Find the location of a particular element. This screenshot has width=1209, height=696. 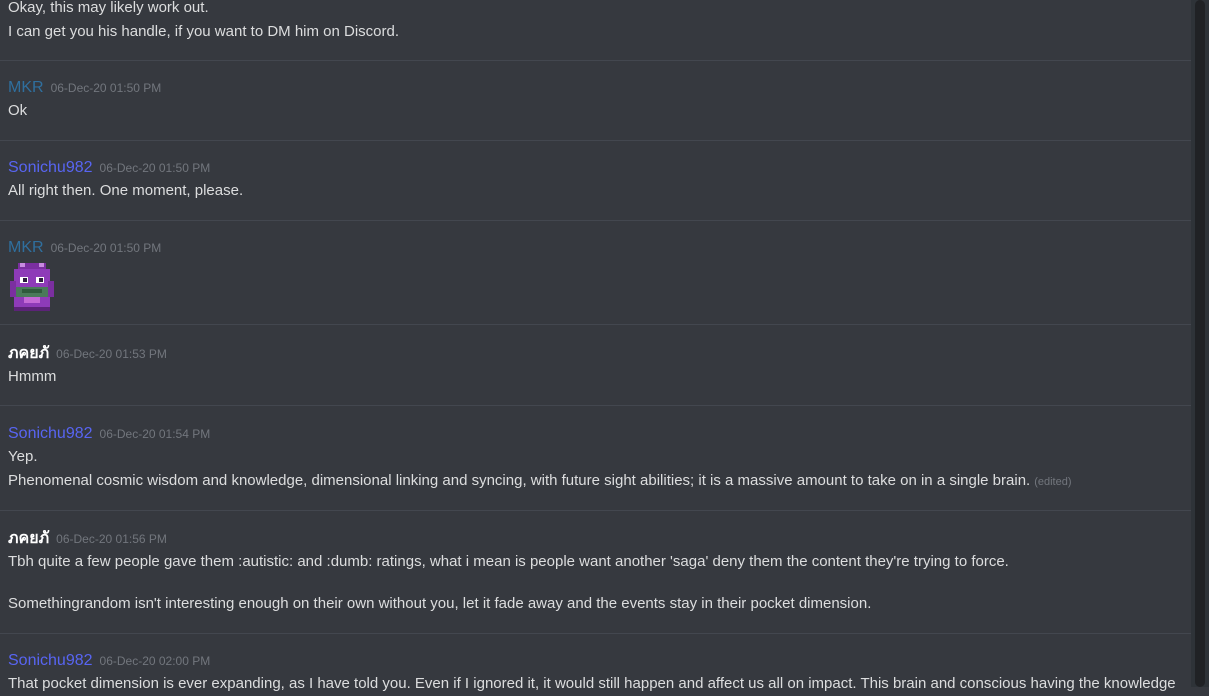

message-header: Sonichu982 06-Dec-20 02:00 PM is located at coordinates (603, 661).